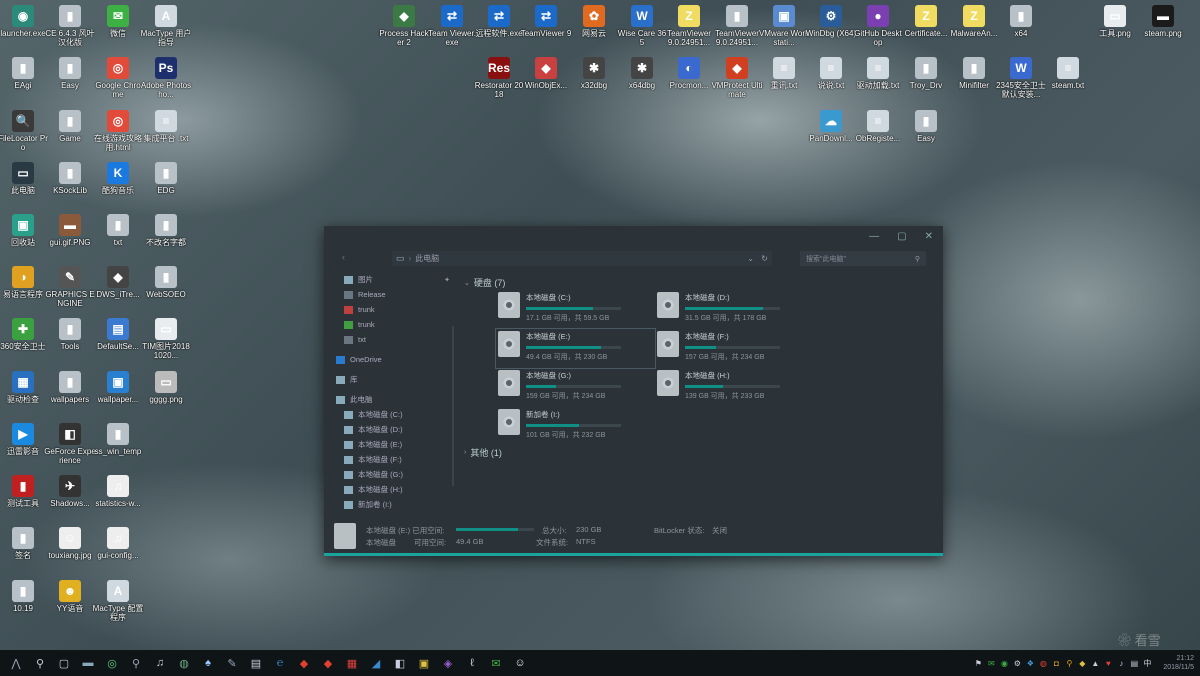 Image resolution: width=1200 pixels, height=676 pixels. What do you see at coordinates (70, 543) in the screenshot?
I see `desktop-icon: ☺ touxiang.jpg` at bounding box center [70, 543].